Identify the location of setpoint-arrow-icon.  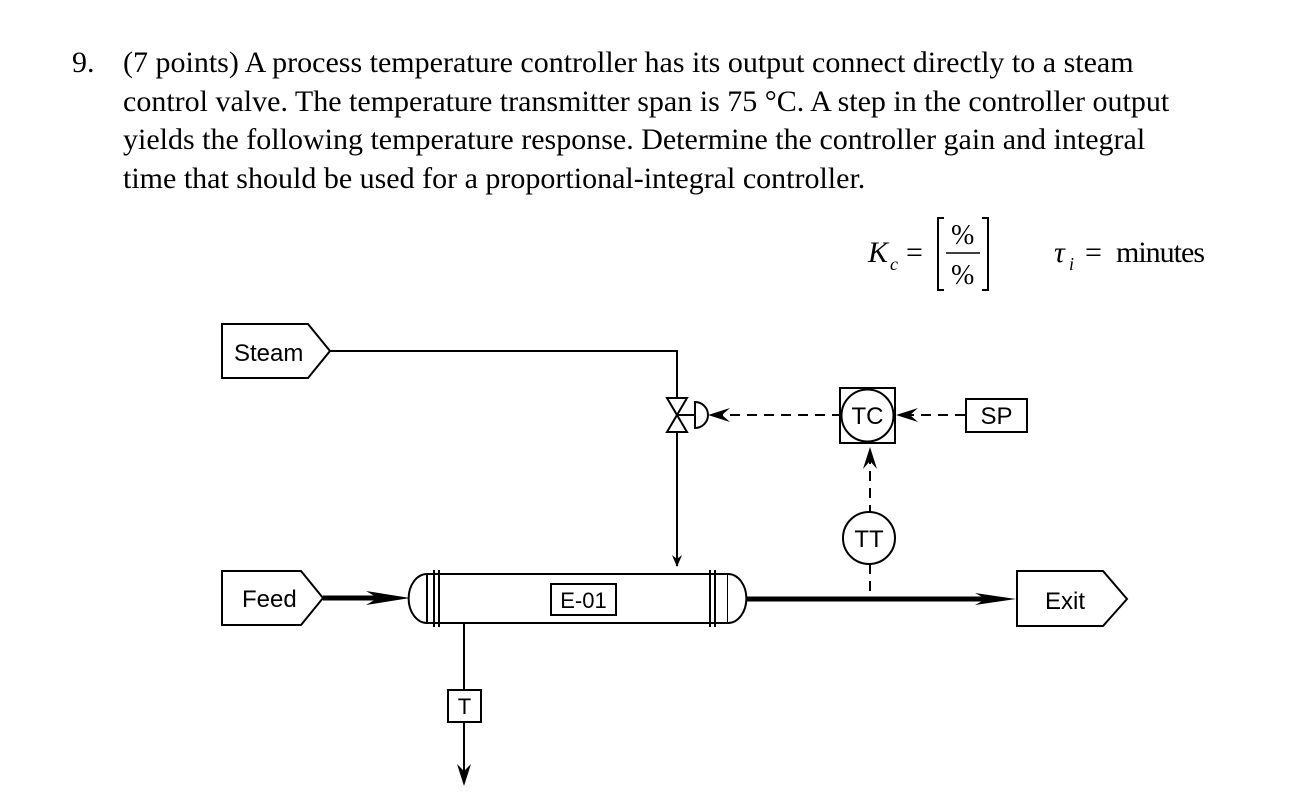
(907, 415).